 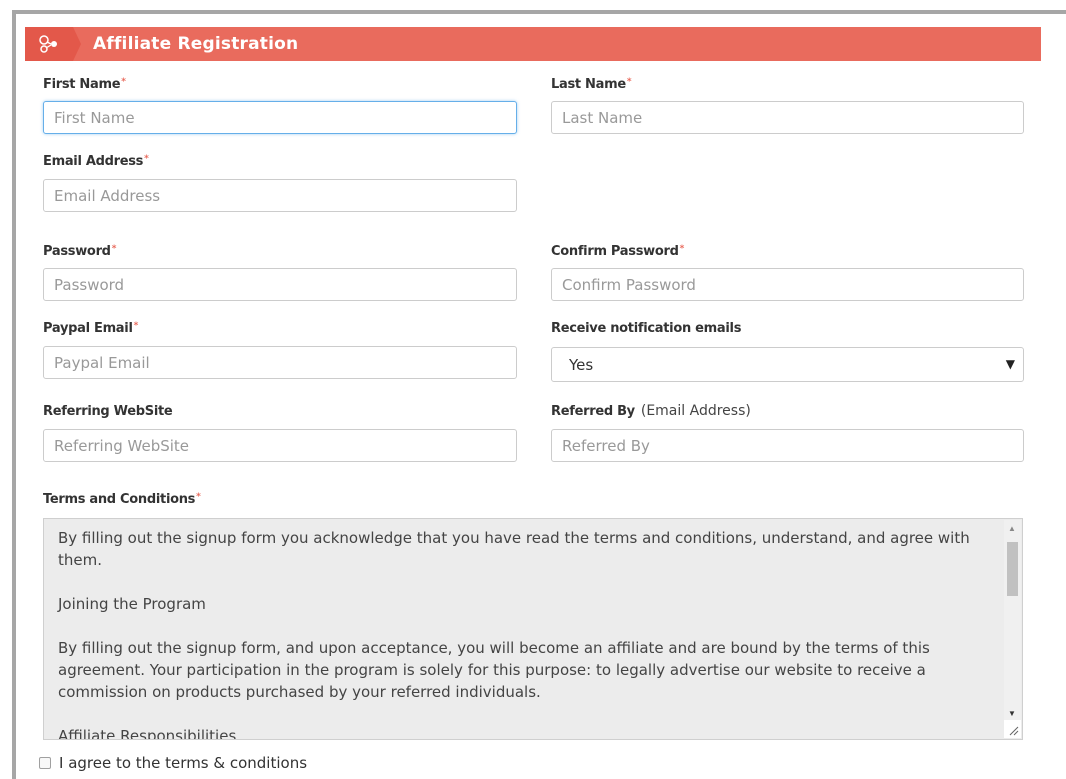 What do you see at coordinates (108, 411) in the screenshot?
I see `referring-website-label: Referring WebSite` at bounding box center [108, 411].